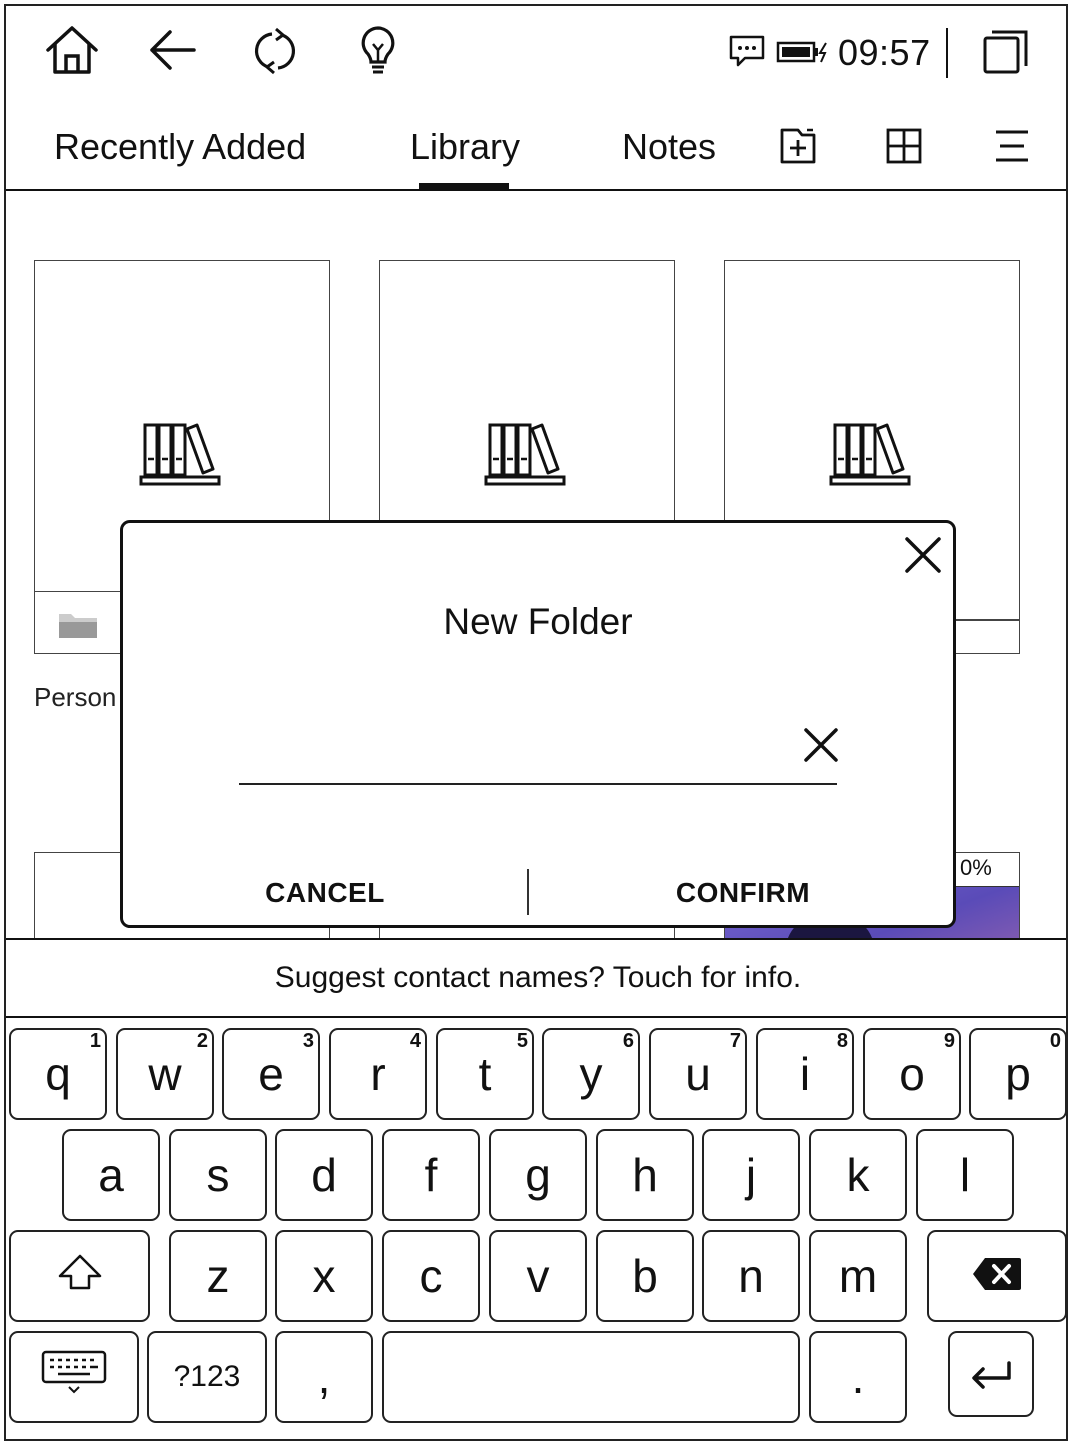 The height and width of the screenshot is (1445, 1072). I want to click on key-hint: 8, so click(842, 1041).